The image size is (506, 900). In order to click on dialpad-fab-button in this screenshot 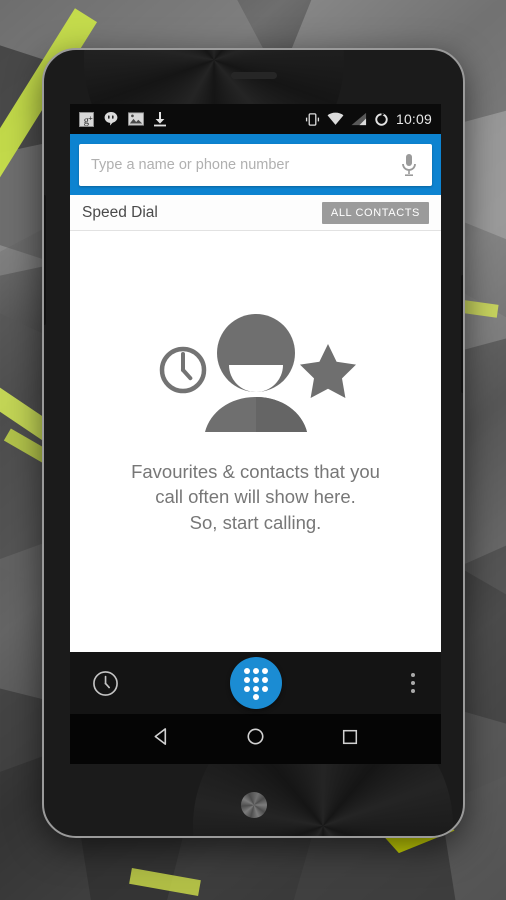, I will do `click(255, 683)`.